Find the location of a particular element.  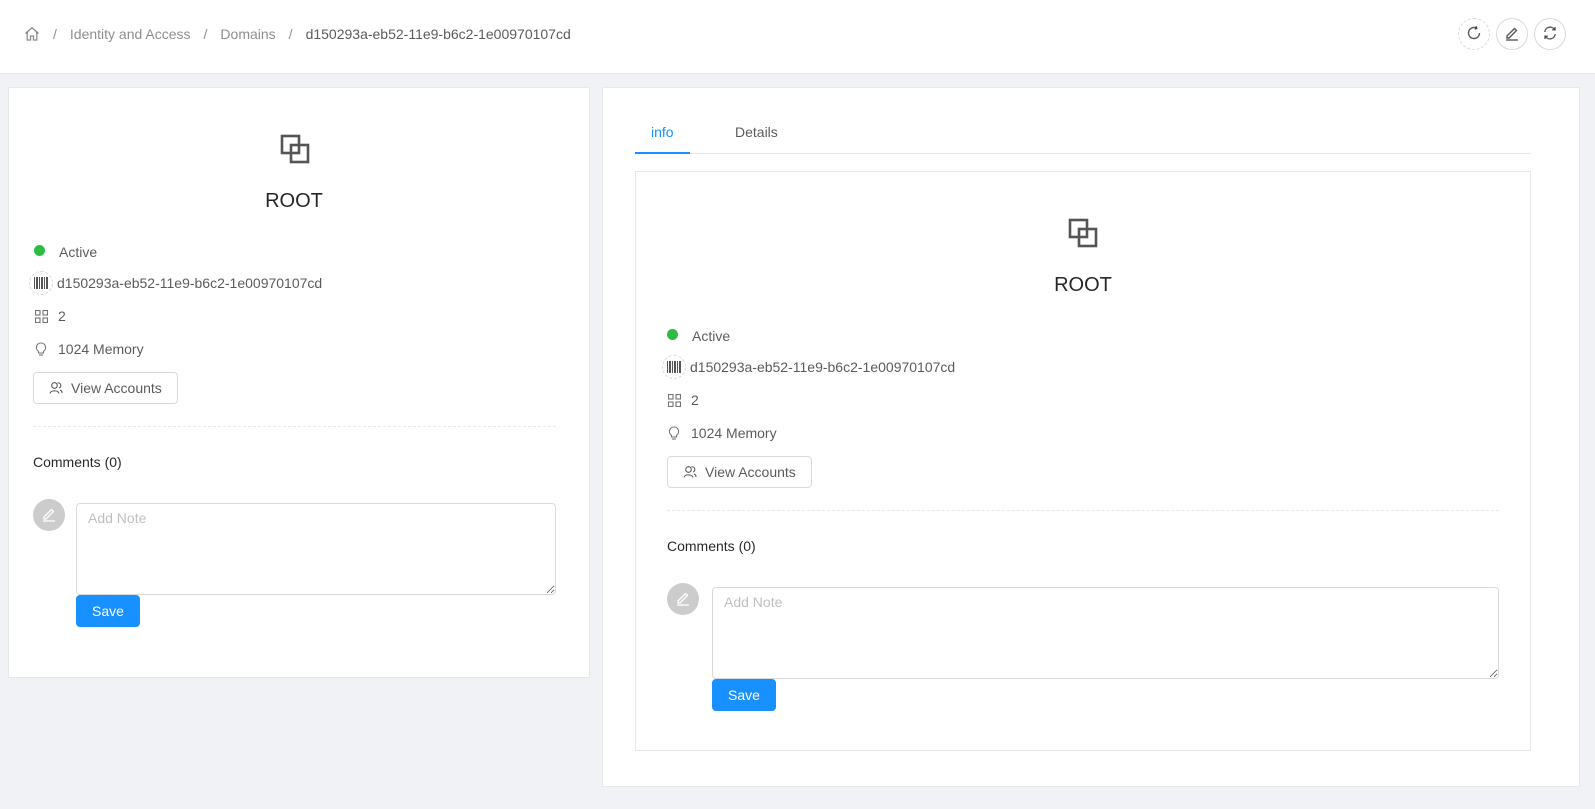

edit-button is located at coordinates (1512, 34).